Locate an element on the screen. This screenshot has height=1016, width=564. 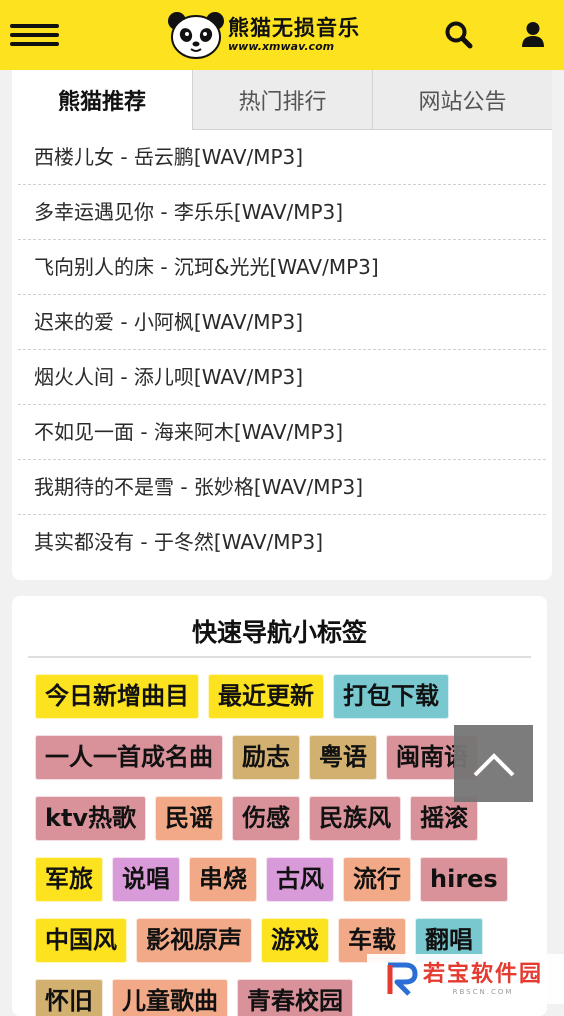
nav-tag: 串烧 is located at coordinates (223, 879).